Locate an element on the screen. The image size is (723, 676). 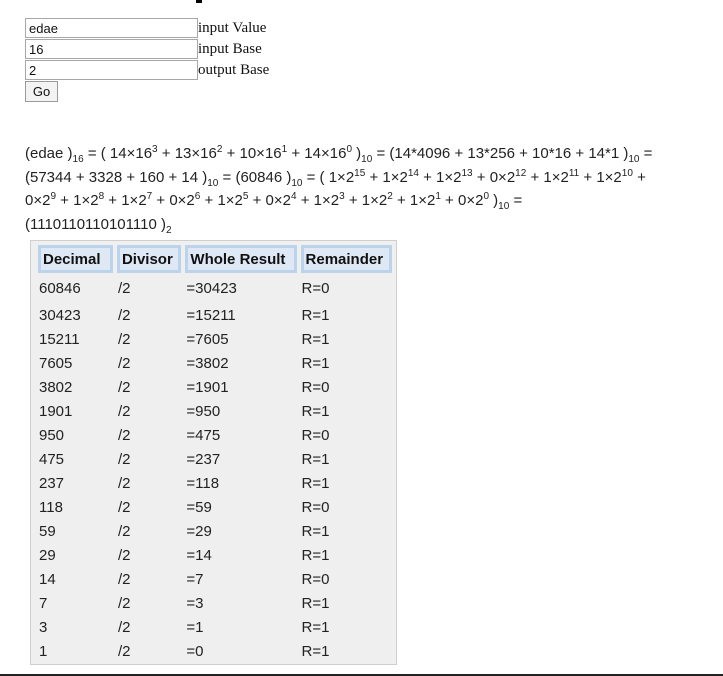
expression-text: = ( 14×16 is located at coordinates (118, 153).